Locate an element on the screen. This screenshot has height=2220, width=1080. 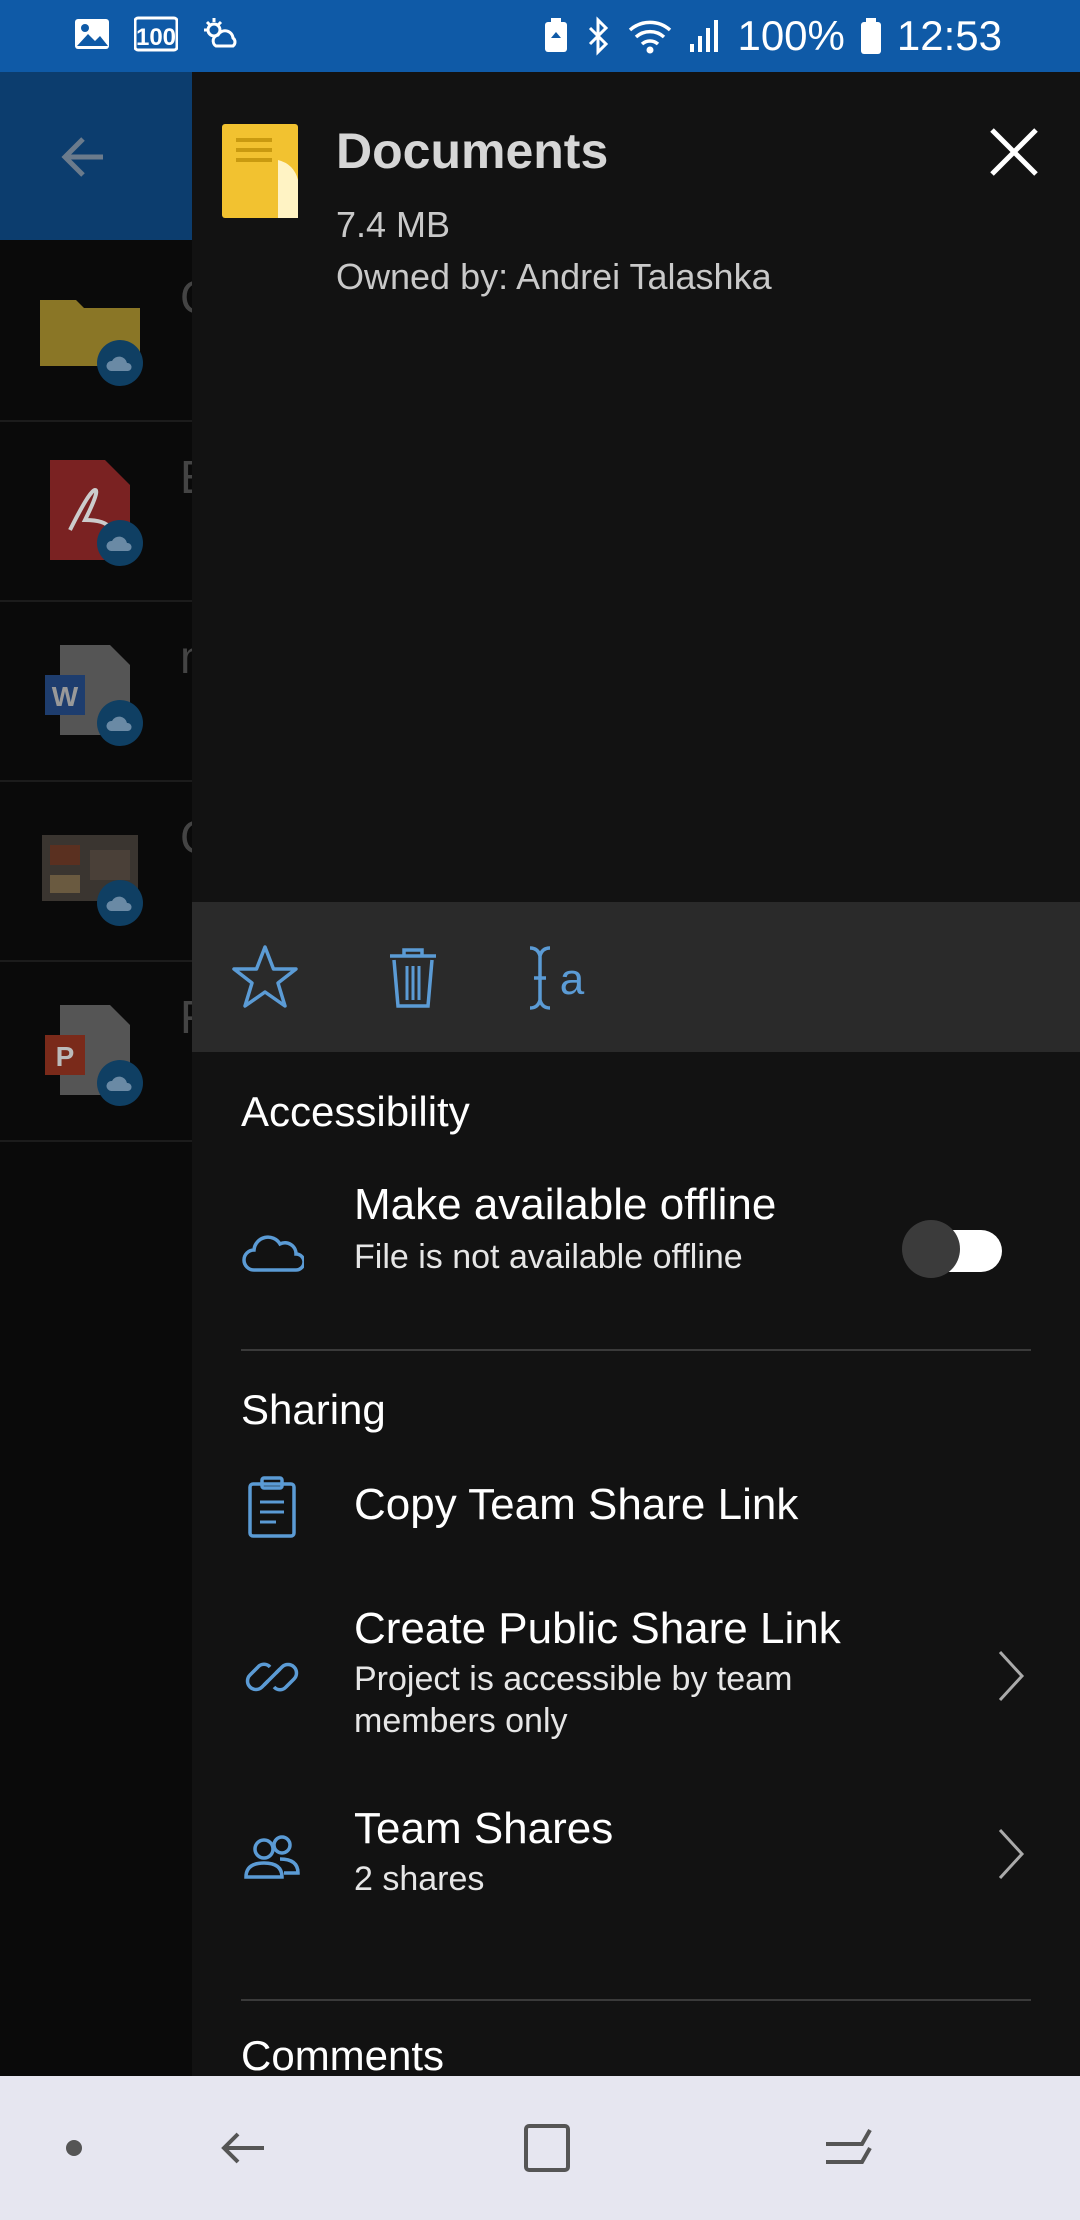
toggle-knob is located at coordinates (931, 1249).